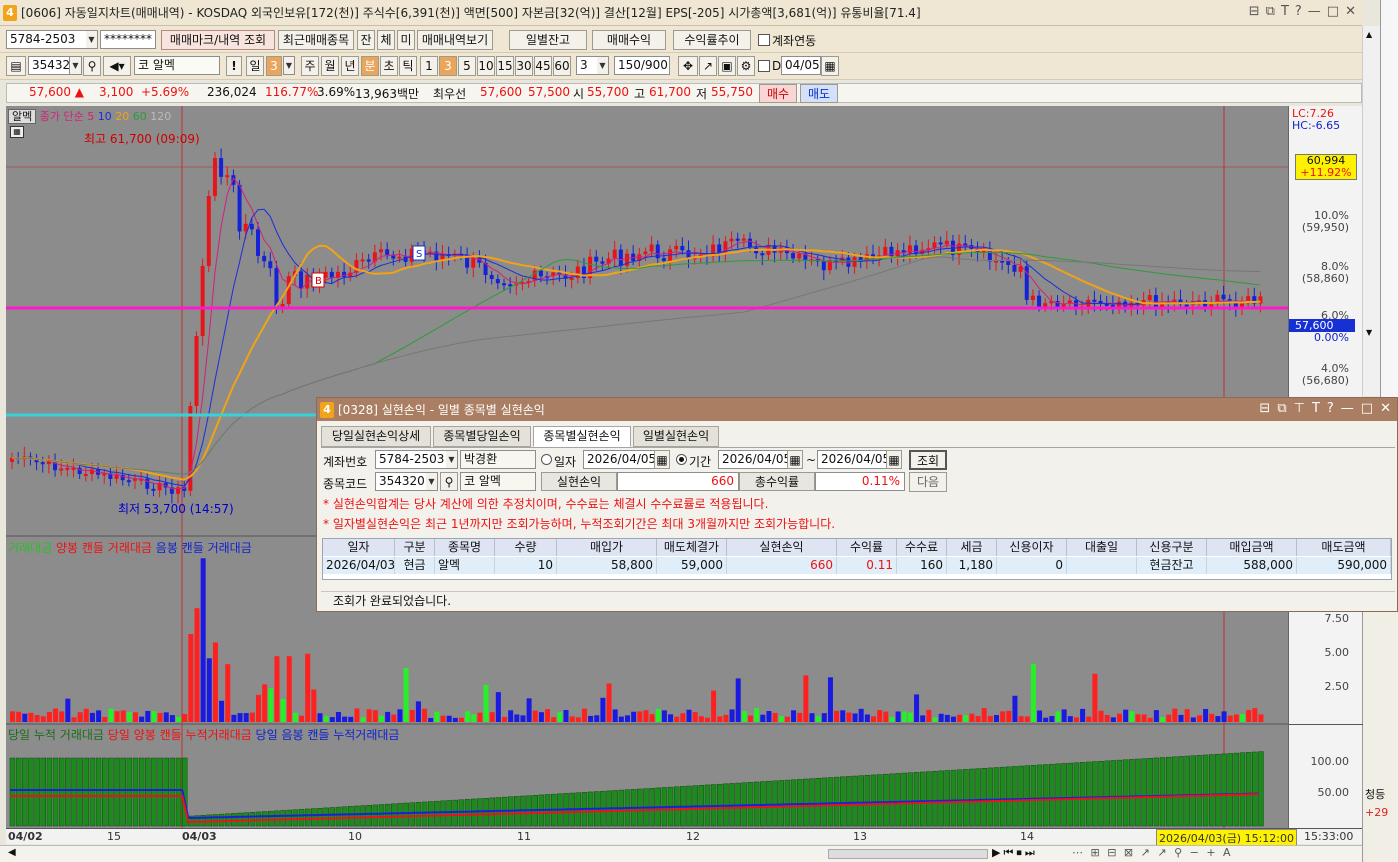 The height and width of the screenshot is (862, 1398). I want to click on period-week-button: 주, so click(310, 66).